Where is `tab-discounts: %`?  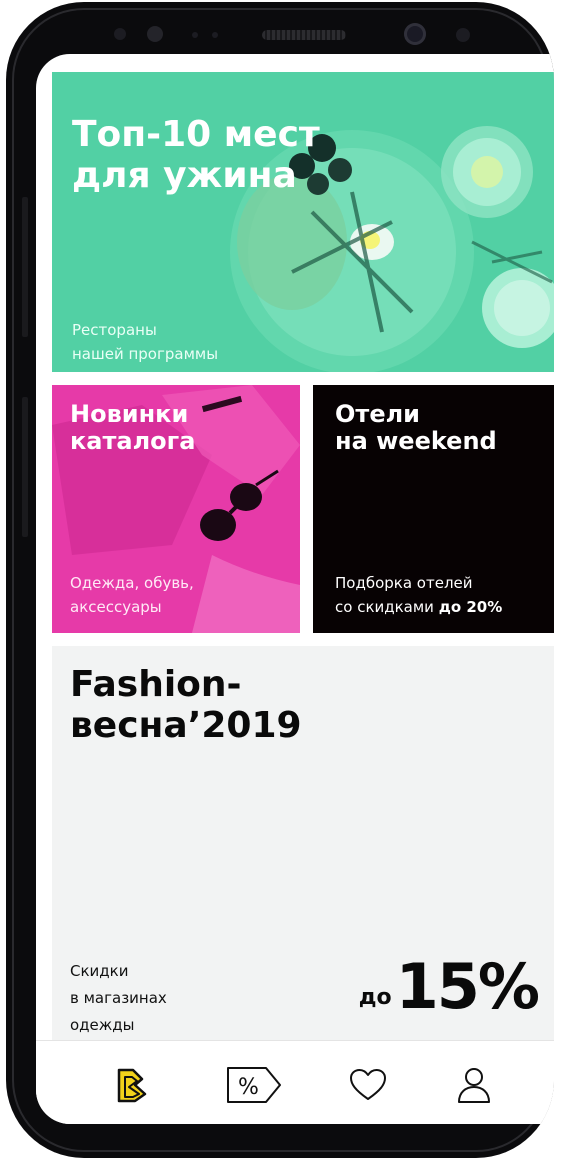
tab-discounts: % is located at coordinates (254, 1085).